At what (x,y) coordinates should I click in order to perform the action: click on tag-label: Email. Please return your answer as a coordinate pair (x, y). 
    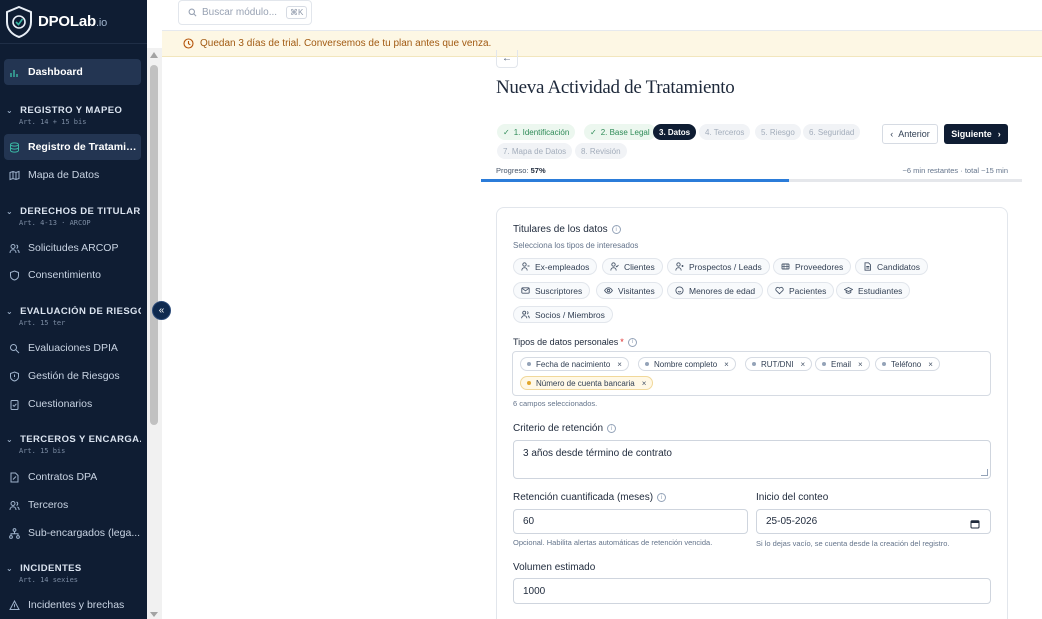
    Looking at the image, I should click on (841, 364).